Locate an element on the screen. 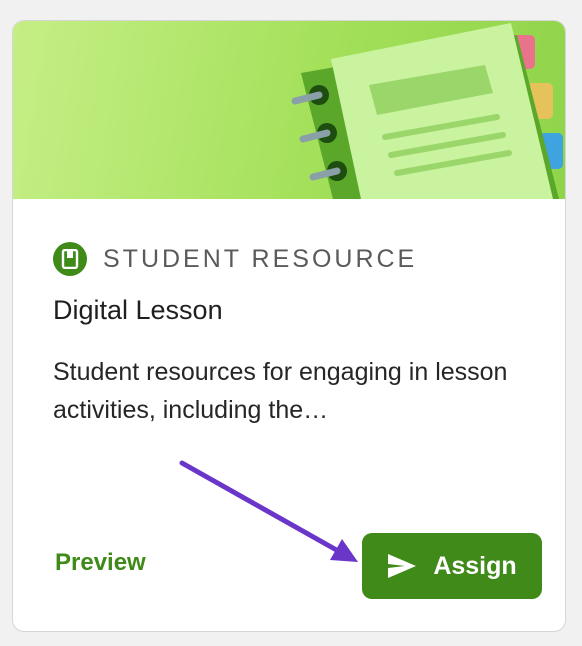  send-icon is located at coordinates (402, 566).